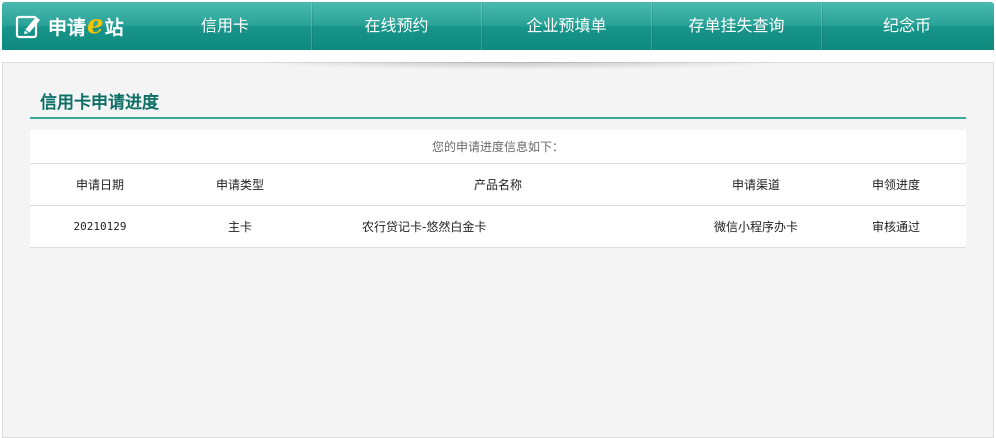 The height and width of the screenshot is (438, 996). I want to click on cell-type: 主卡, so click(239, 227).